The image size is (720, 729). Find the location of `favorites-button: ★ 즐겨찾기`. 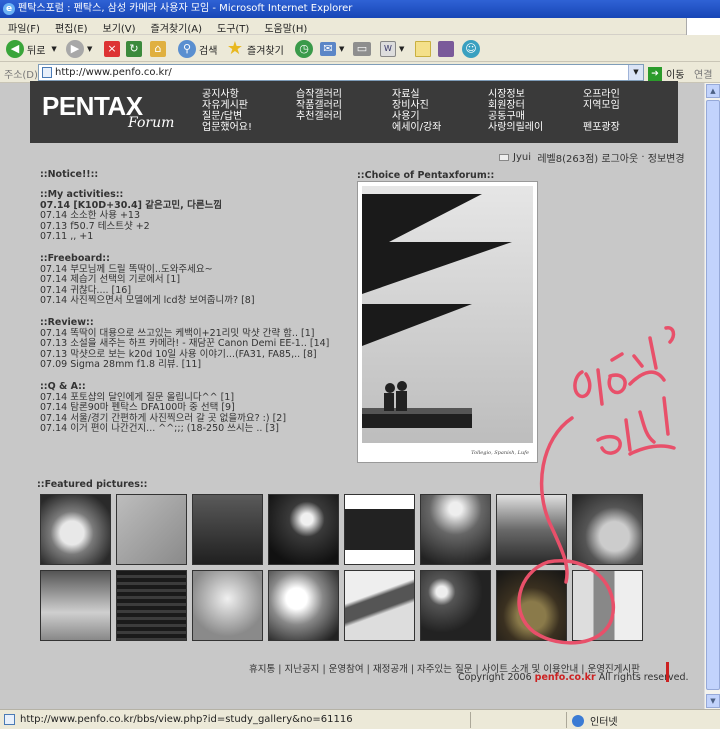

favorites-button: ★ 즐겨찾기 is located at coordinates (255, 49).